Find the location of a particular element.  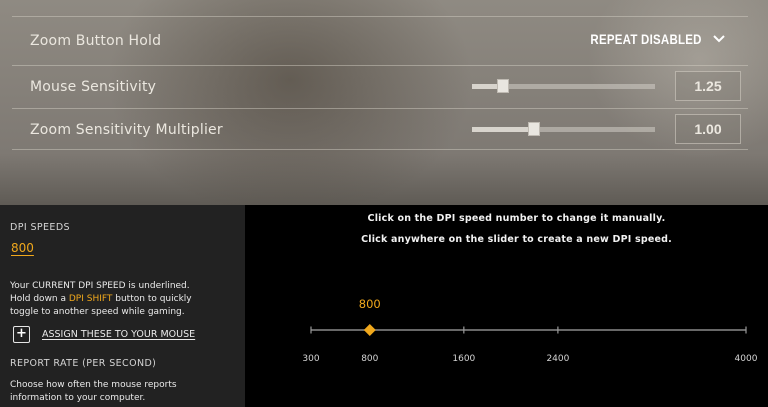

dpi-speed-marker is located at coordinates (369, 330).